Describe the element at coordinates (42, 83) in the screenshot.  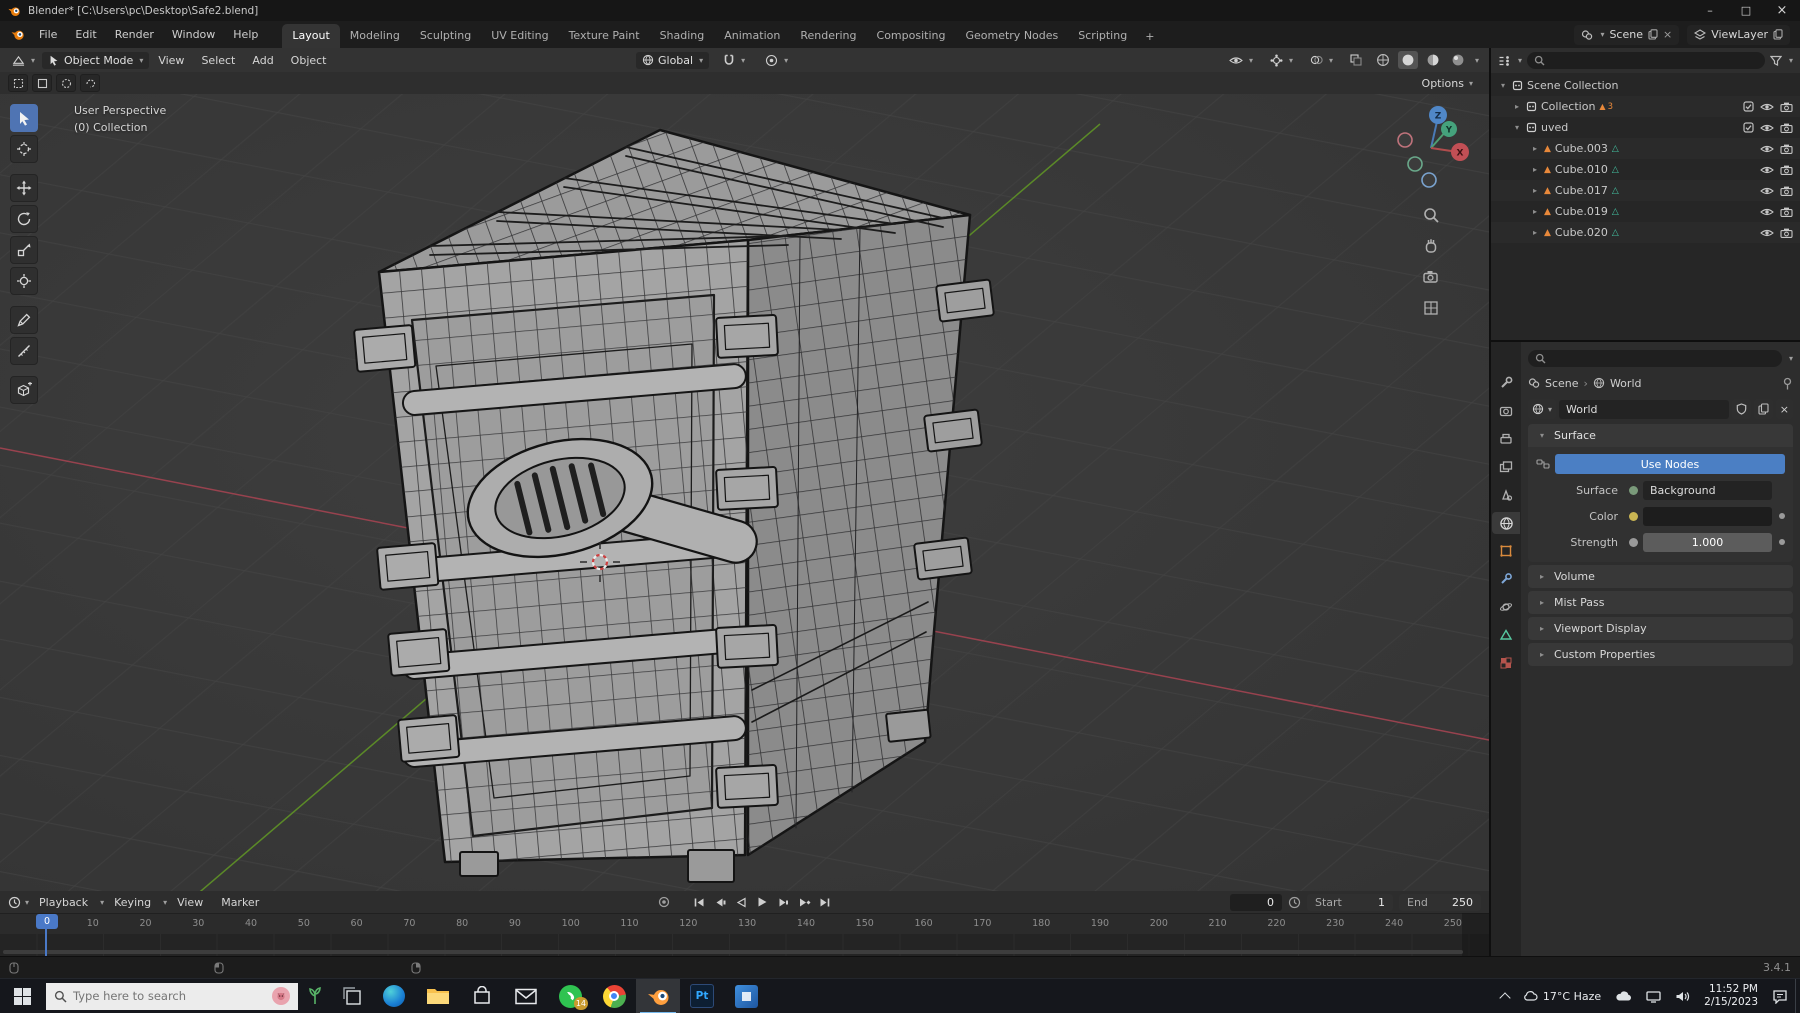
I see `select-mode-box-button` at that location.